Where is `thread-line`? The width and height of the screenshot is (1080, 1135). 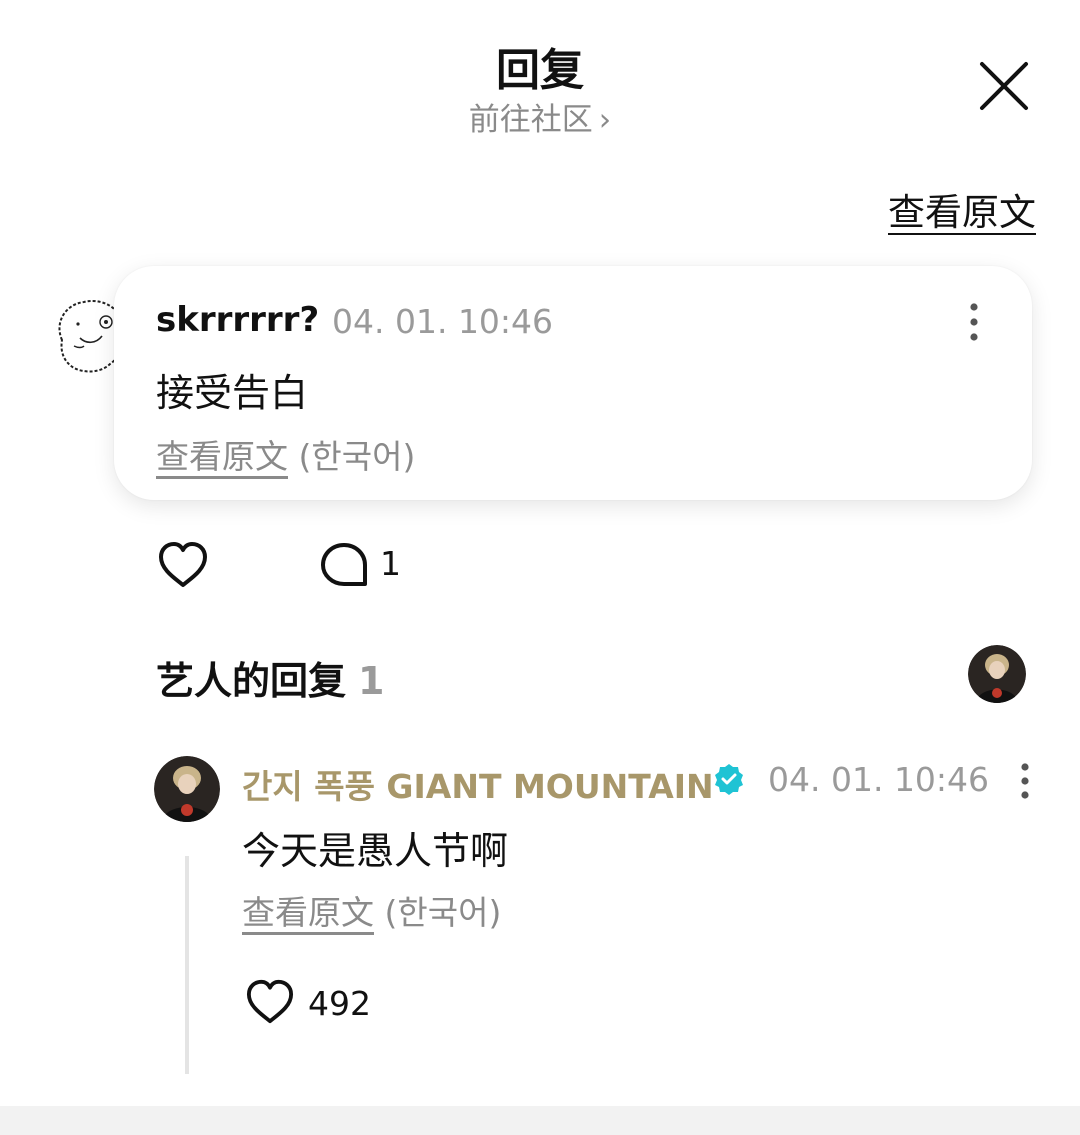
thread-line is located at coordinates (187, 965).